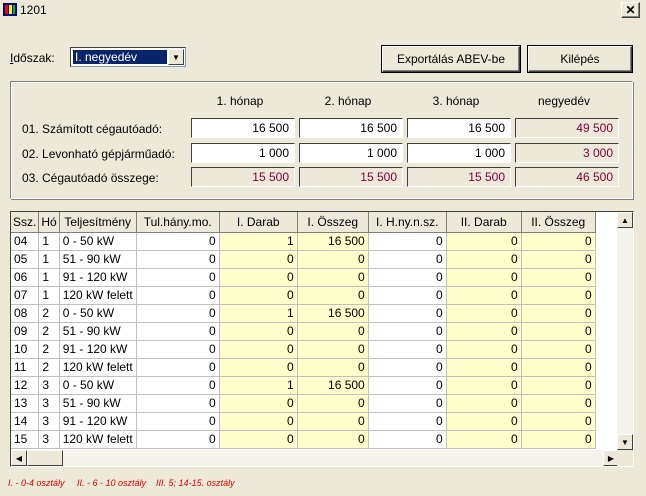  I want to click on grid-cell: 15, so click(25, 439).